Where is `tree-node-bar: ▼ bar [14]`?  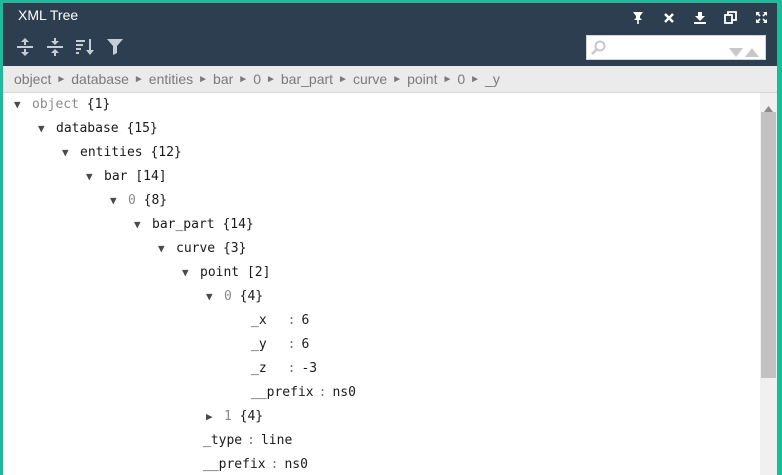 tree-node-bar: ▼ bar [14] is located at coordinates (126, 177).